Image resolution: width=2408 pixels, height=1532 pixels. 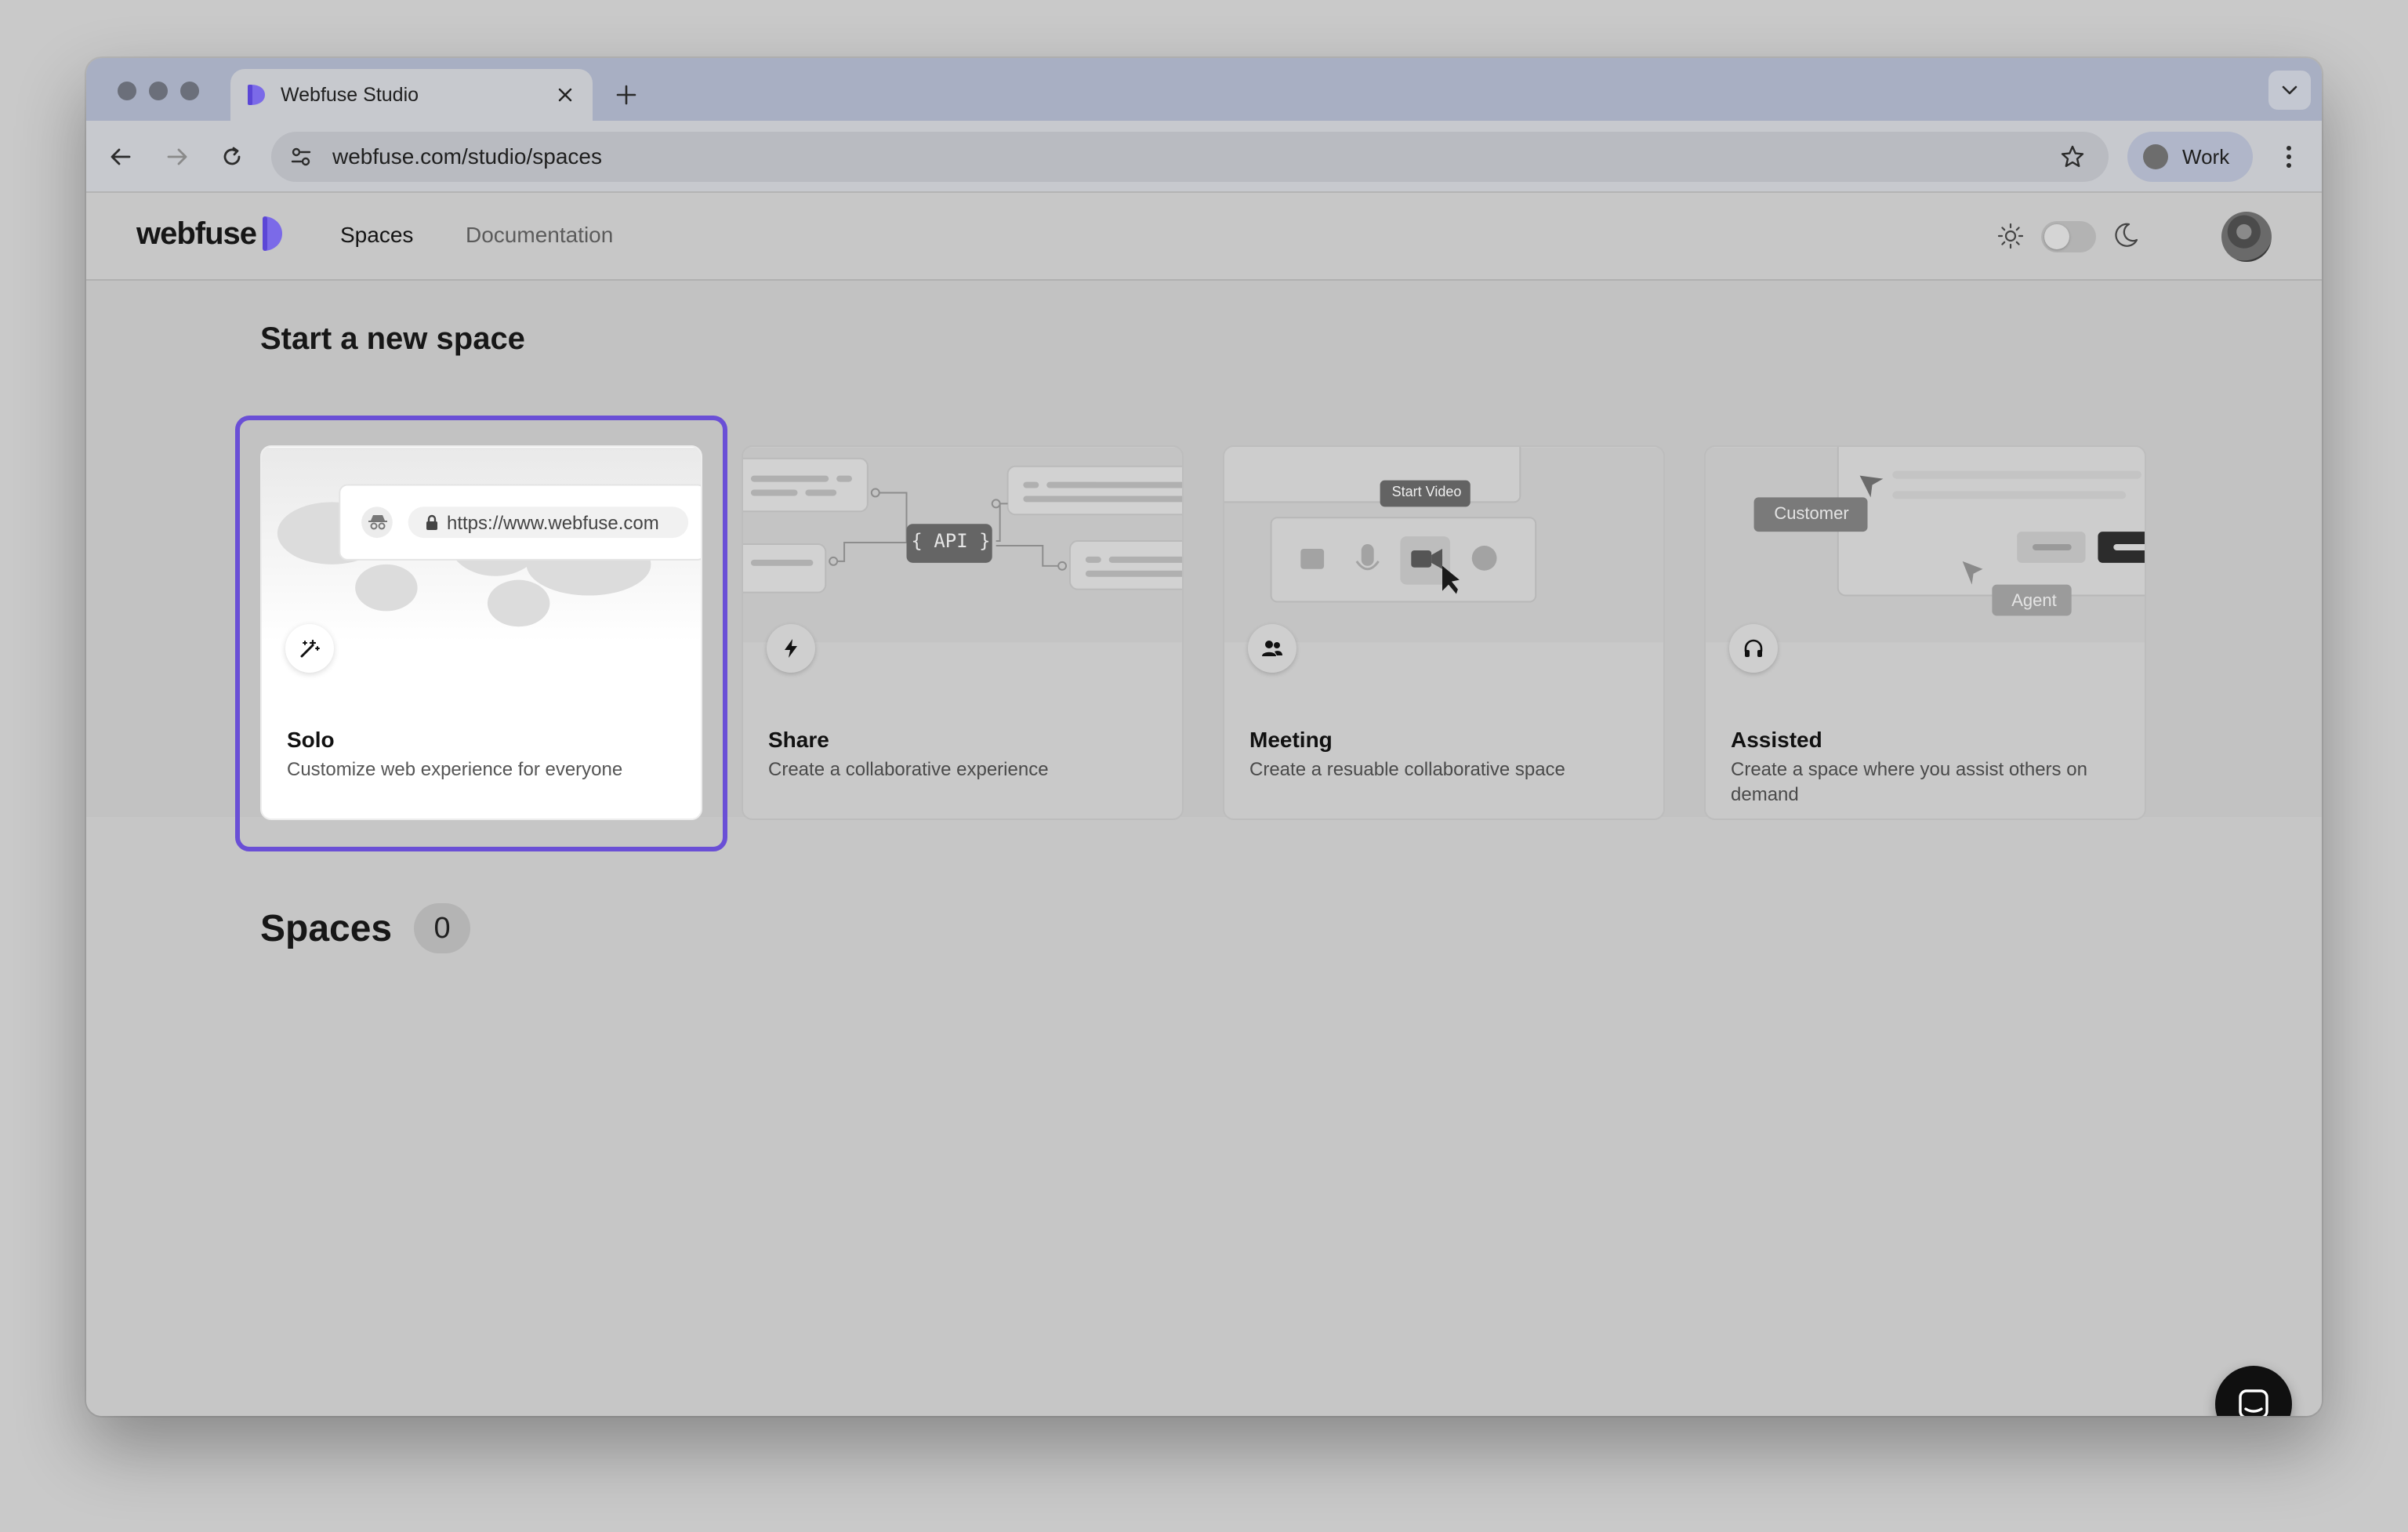 I want to click on card-title: Share, so click(x=798, y=740).